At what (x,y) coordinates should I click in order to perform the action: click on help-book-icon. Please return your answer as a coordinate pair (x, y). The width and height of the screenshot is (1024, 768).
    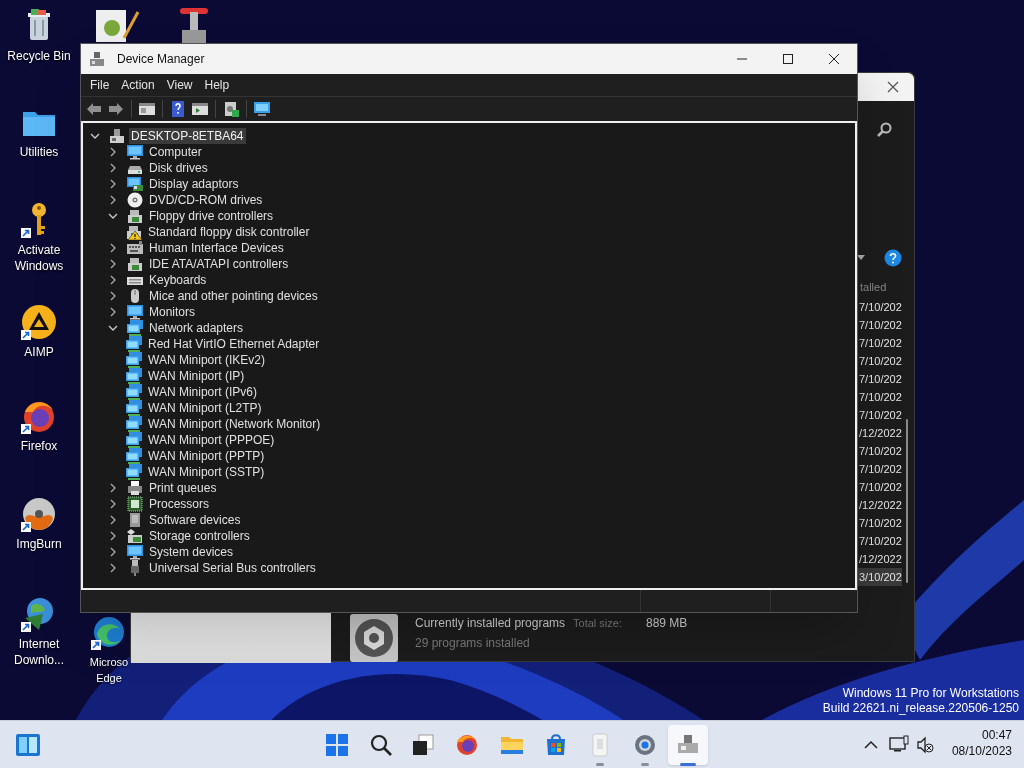
    Looking at the image, I should click on (178, 109).